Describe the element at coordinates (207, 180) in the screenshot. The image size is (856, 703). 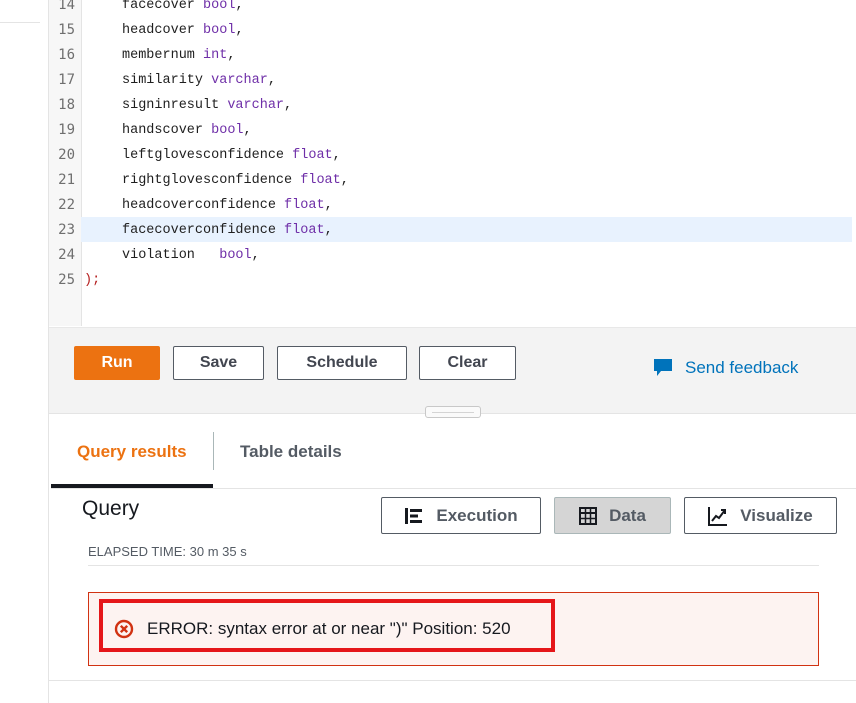
I see `column-name: rightglovesconfidence` at that location.